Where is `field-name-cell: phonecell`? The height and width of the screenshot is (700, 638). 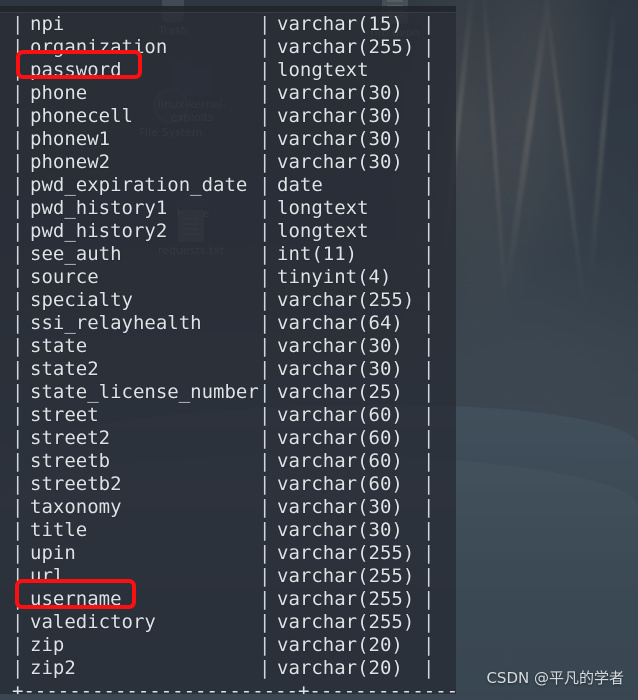 field-name-cell: phonecell is located at coordinates (81, 116).